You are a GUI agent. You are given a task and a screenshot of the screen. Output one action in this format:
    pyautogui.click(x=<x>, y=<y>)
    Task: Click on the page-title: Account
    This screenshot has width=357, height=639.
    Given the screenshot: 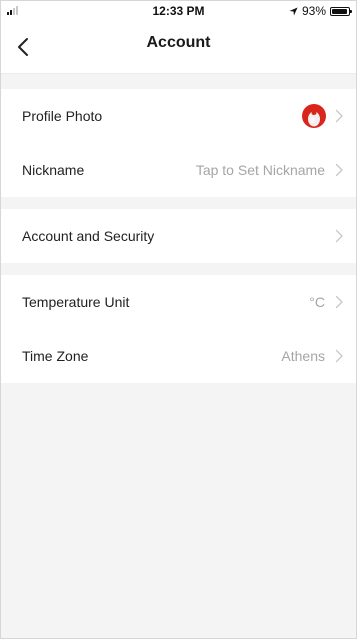 What is the action you would take?
    pyautogui.click(x=178, y=42)
    